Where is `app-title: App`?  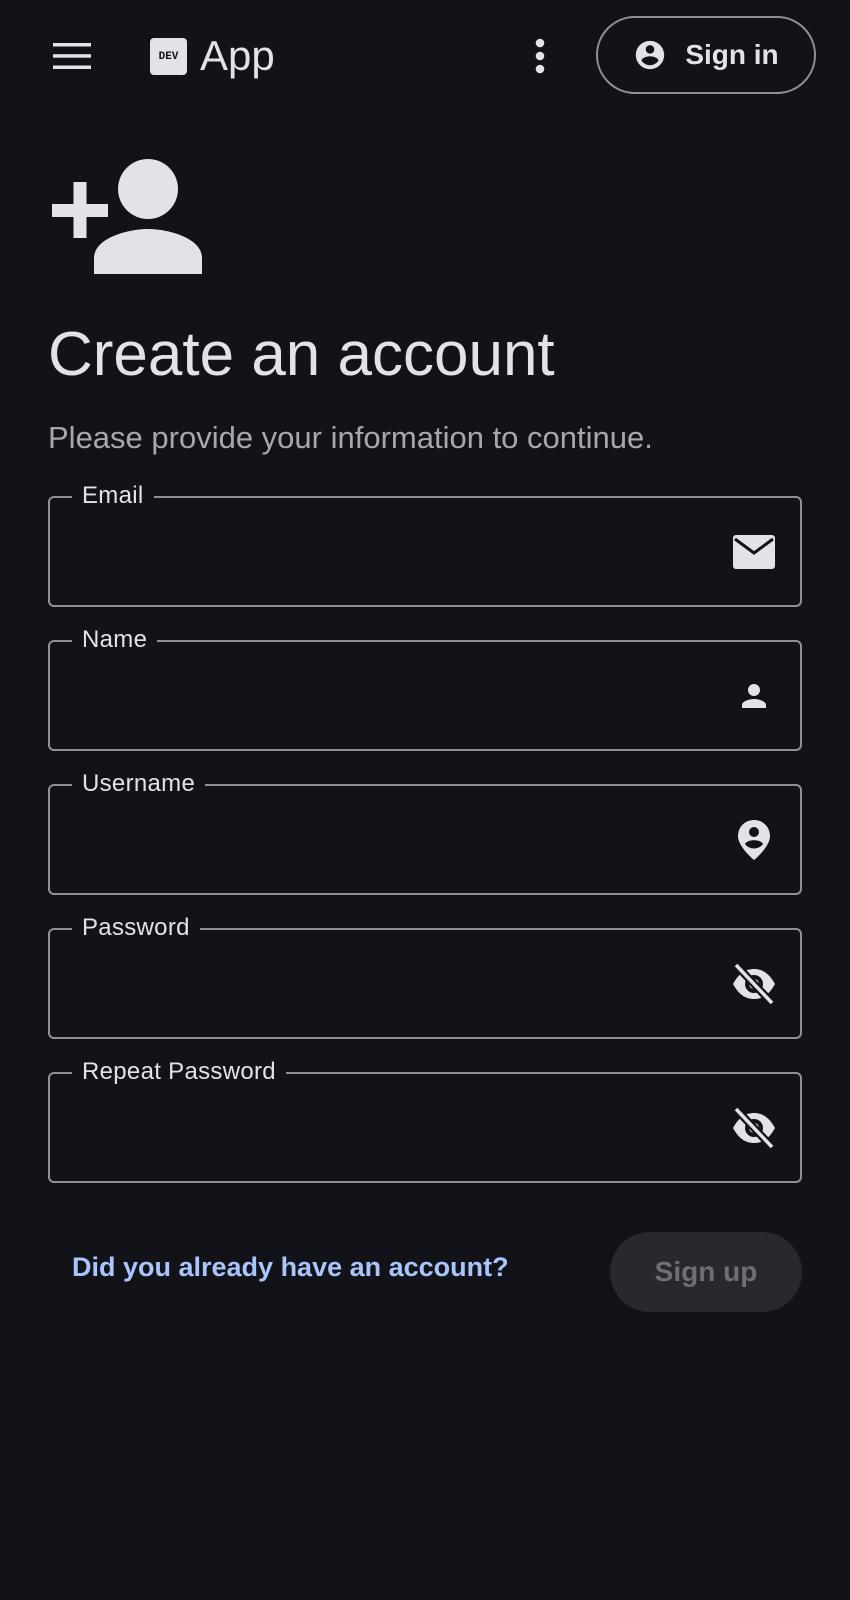 app-title: App is located at coordinates (237, 55).